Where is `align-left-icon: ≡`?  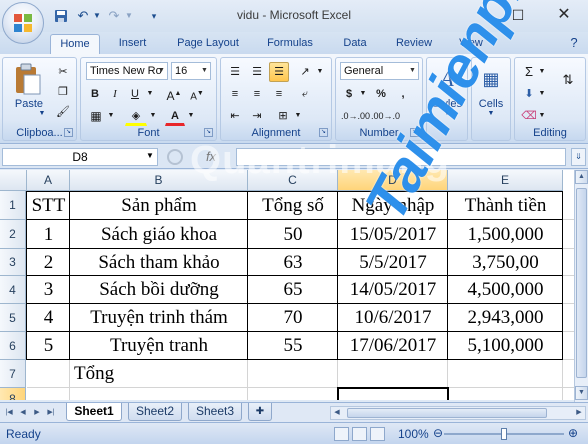
align-left-icon: ≡ is located at coordinates (235, 94).